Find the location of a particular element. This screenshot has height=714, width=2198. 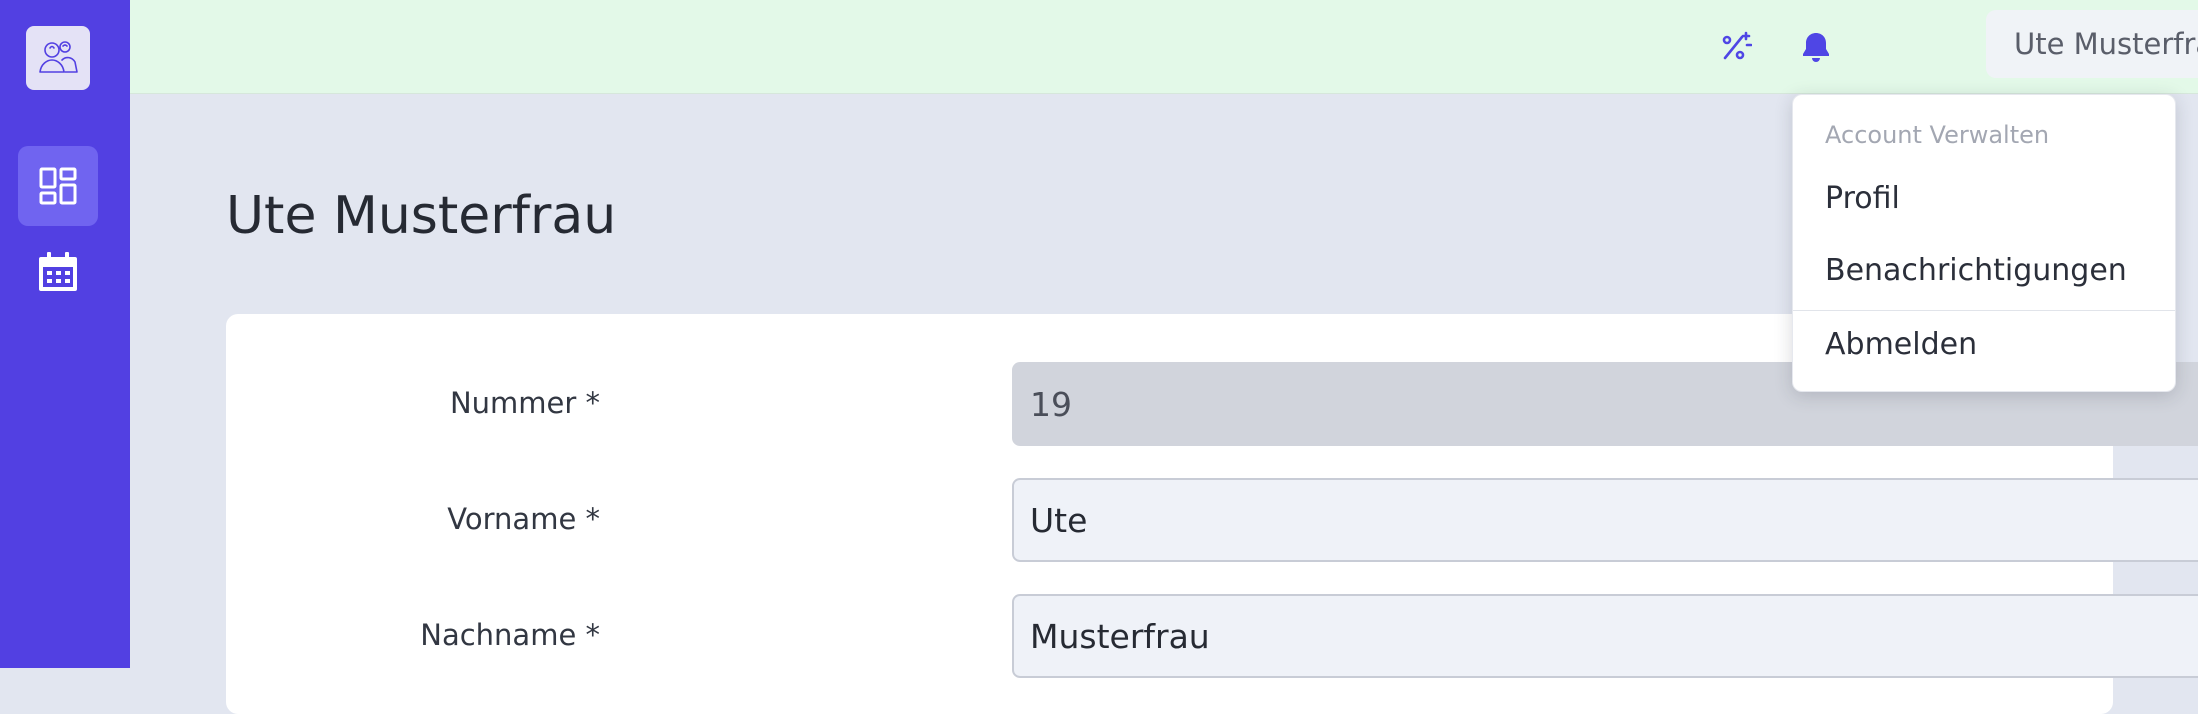

bell-icon is located at coordinates (1816, 47).